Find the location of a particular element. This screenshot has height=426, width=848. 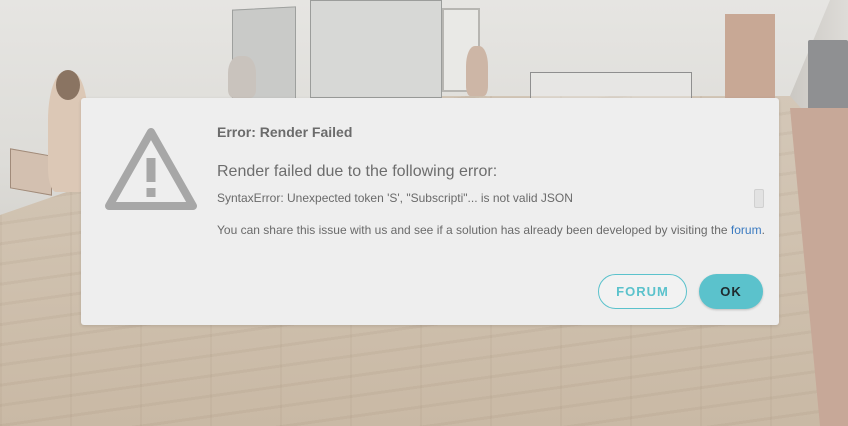

share-text-suffix: . is located at coordinates (763, 230).